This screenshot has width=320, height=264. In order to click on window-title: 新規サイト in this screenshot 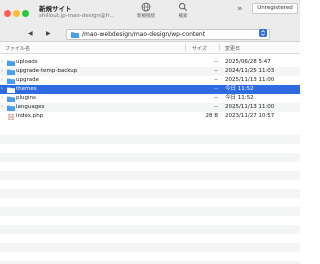, I will do `click(55, 9)`.